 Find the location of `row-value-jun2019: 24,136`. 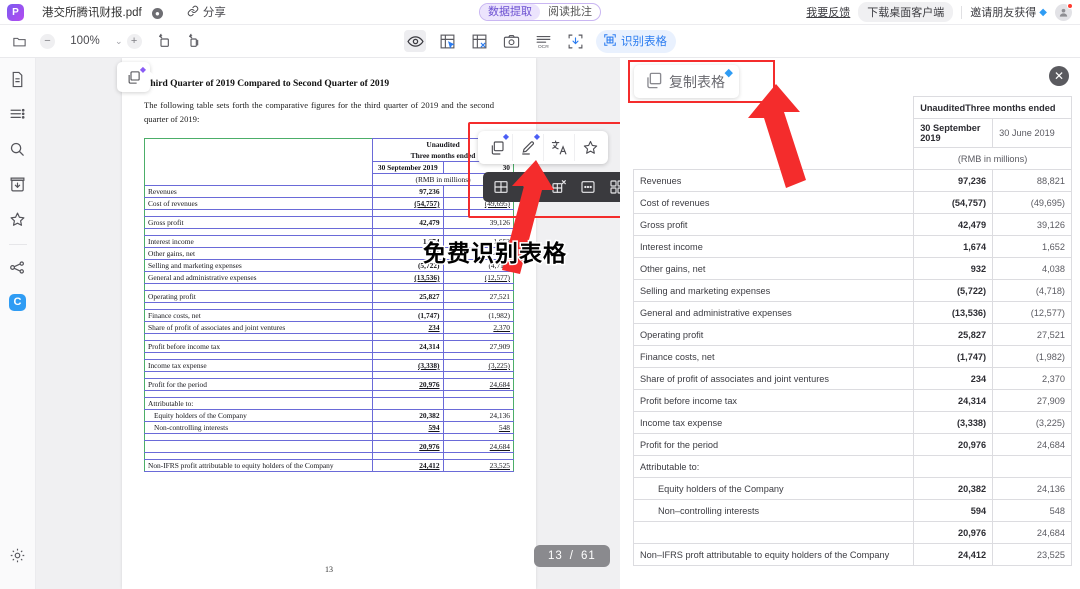

row-value-jun2019: 24,136 is located at coordinates (1032, 488).